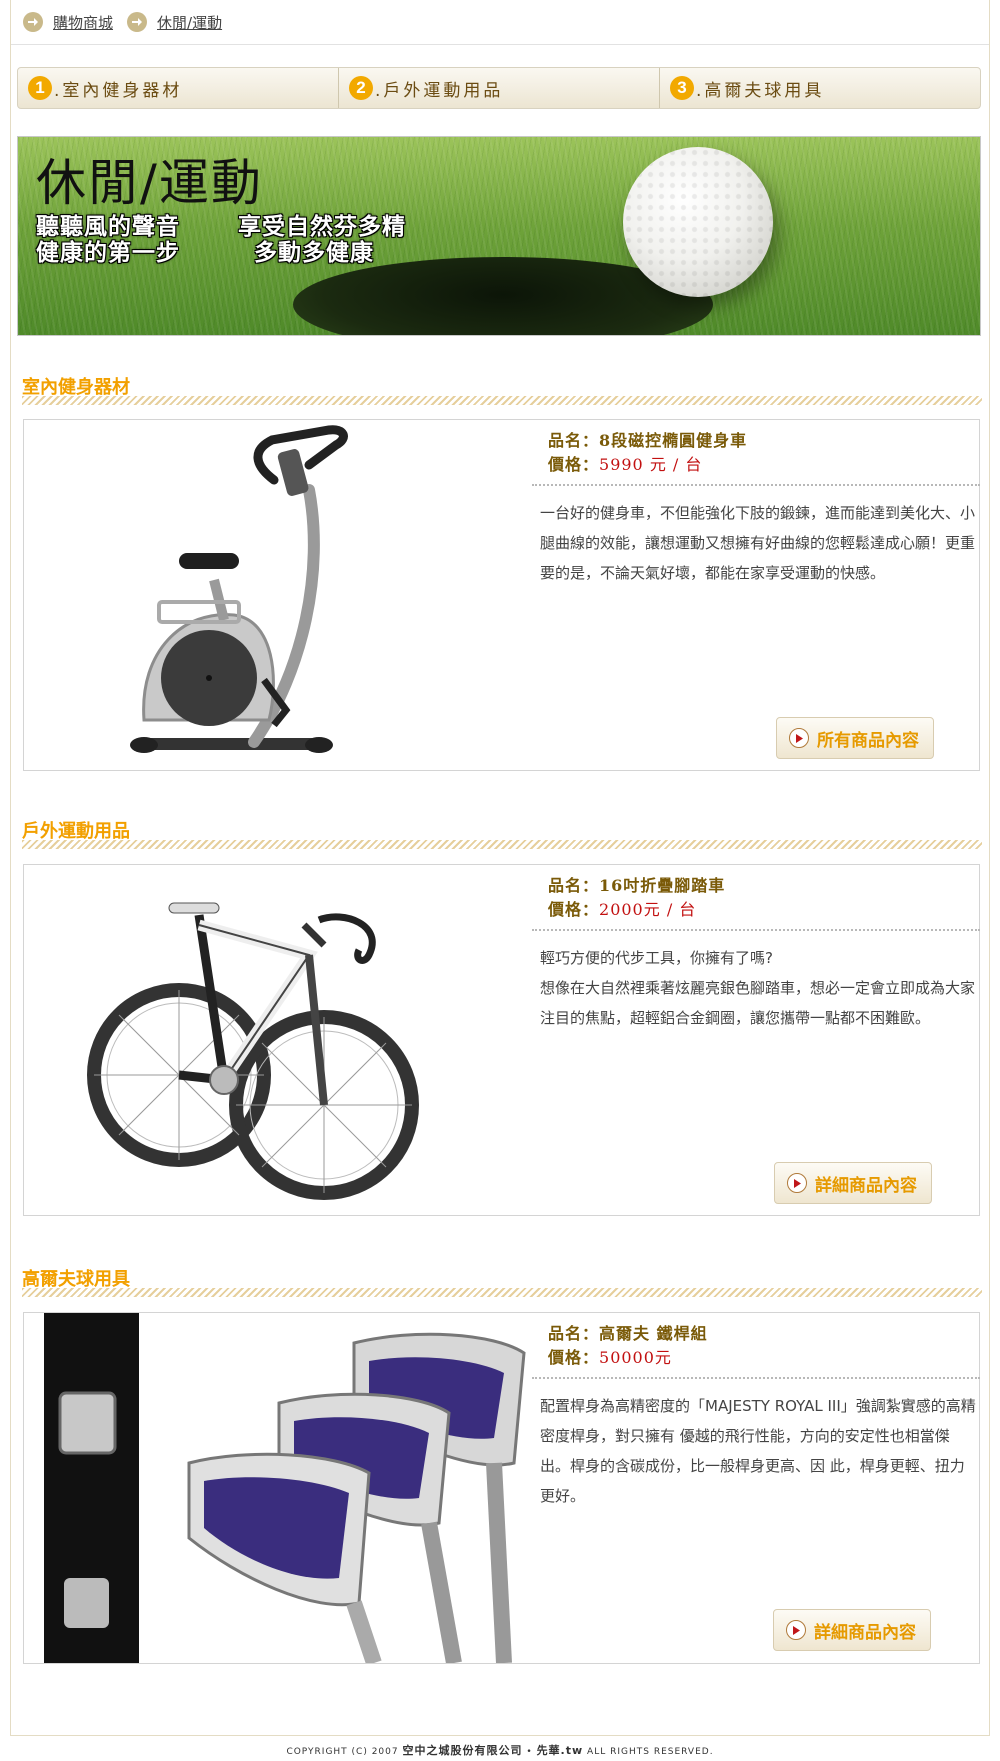 The image size is (1000, 1761). What do you see at coordinates (868, 740) in the screenshot?
I see `button-label: 所有商品內容` at bounding box center [868, 740].